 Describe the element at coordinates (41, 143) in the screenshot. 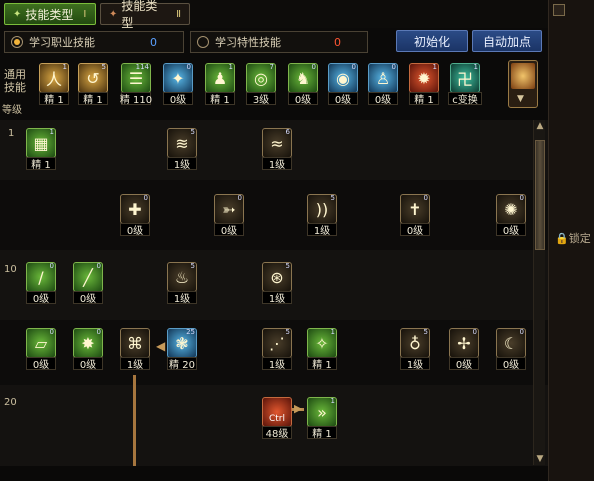

I see `skill-icon: ▦ 1` at that location.